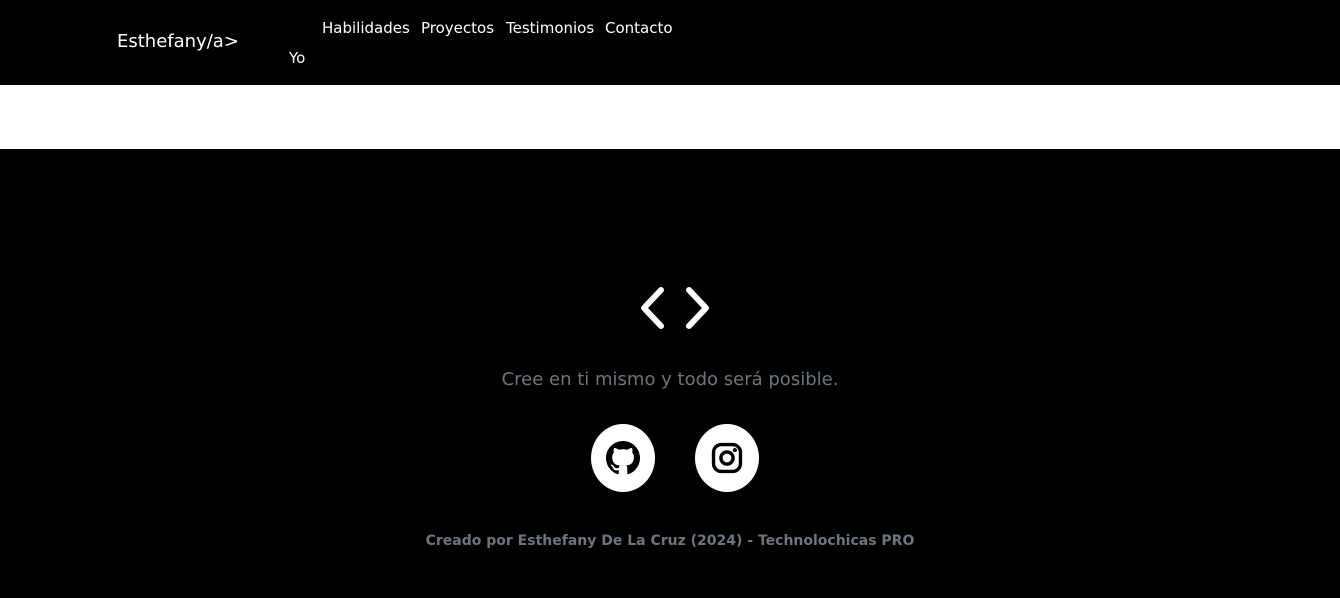  I want to click on instagram-button, so click(727, 458).